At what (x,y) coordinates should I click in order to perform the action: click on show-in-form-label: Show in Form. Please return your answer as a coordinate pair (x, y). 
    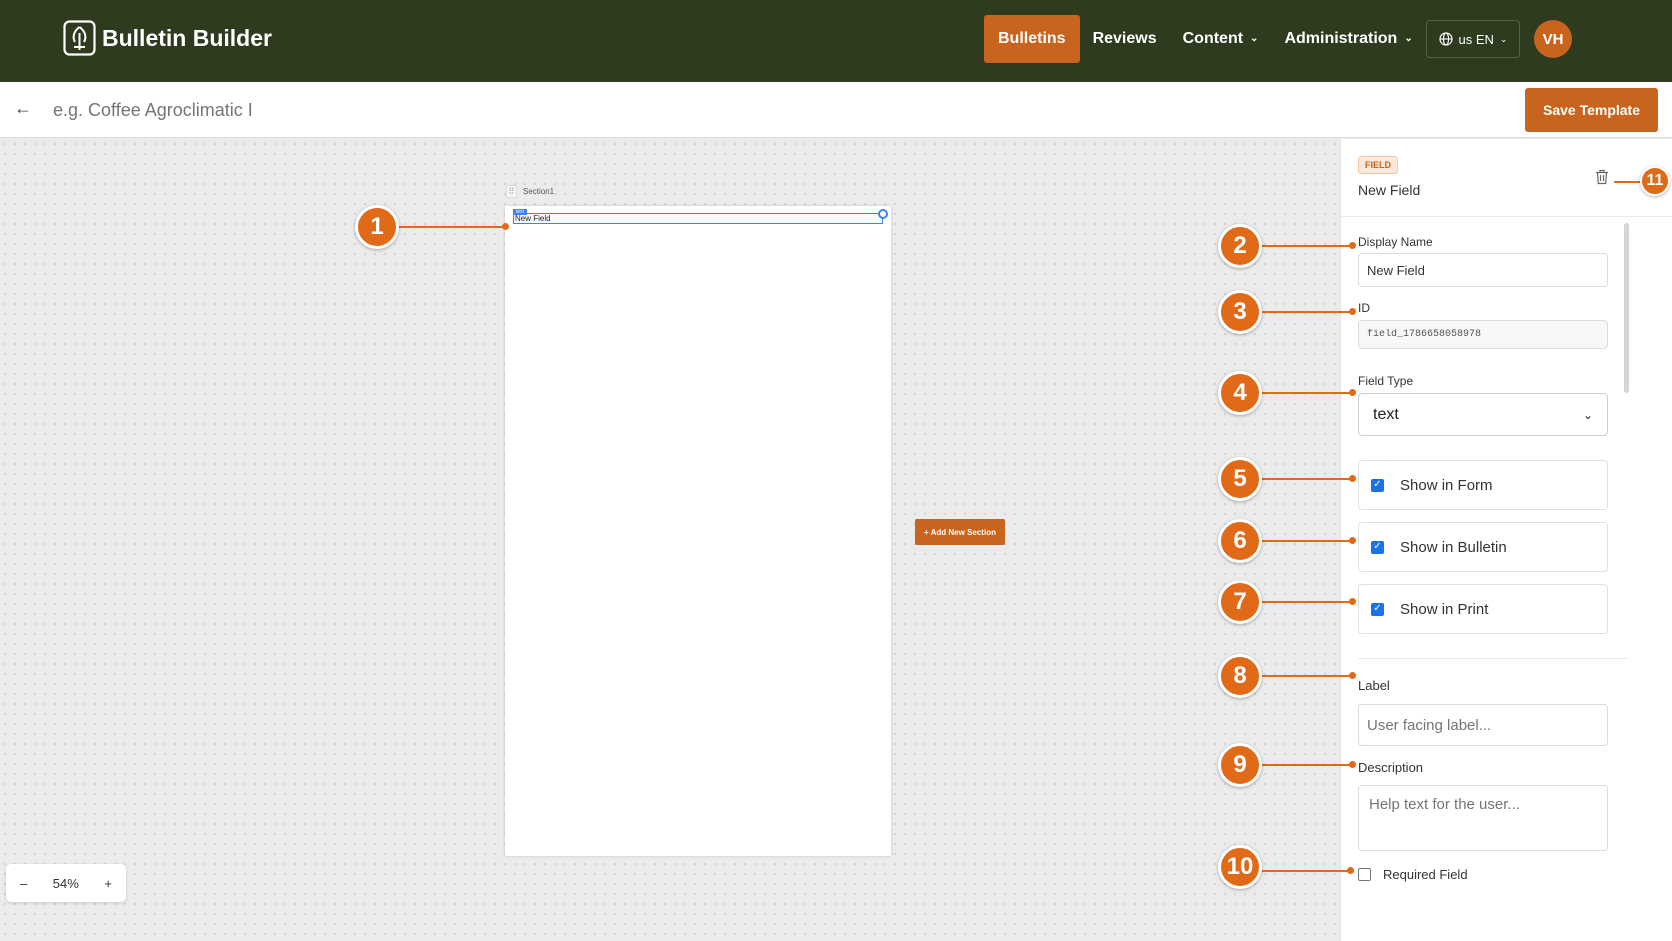
    Looking at the image, I should click on (1446, 485).